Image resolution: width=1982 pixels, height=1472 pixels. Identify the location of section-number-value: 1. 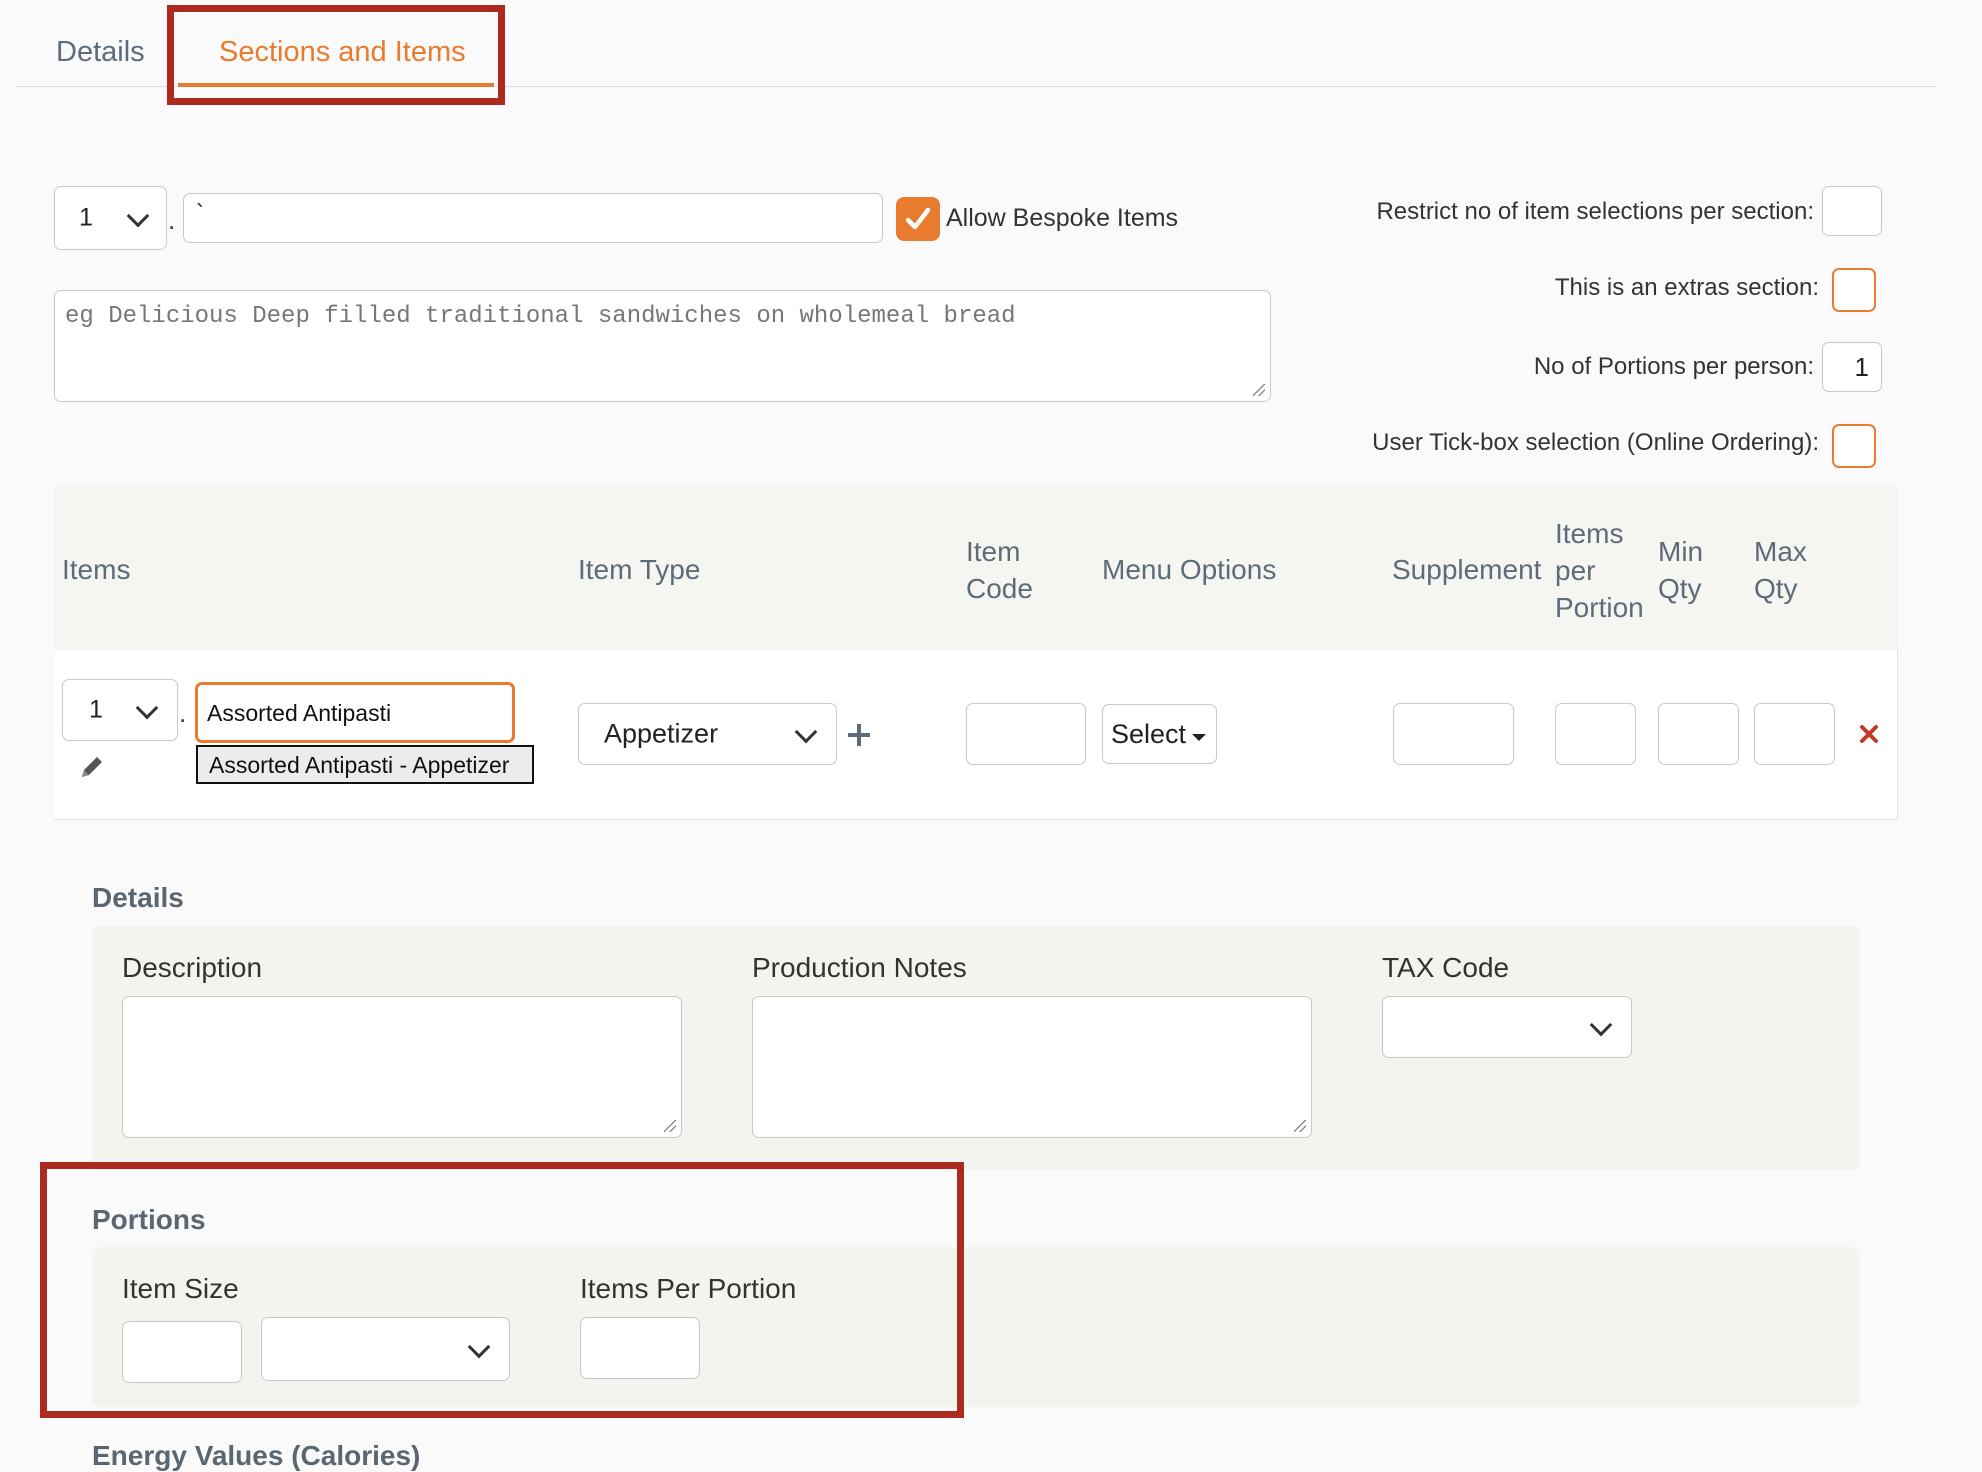
(86, 217).